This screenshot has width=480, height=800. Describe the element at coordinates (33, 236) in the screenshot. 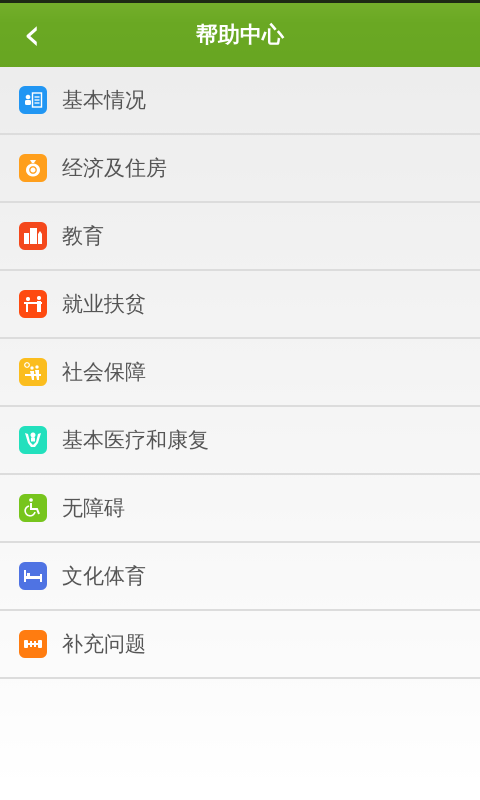

I see `buildings-icon` at that location.